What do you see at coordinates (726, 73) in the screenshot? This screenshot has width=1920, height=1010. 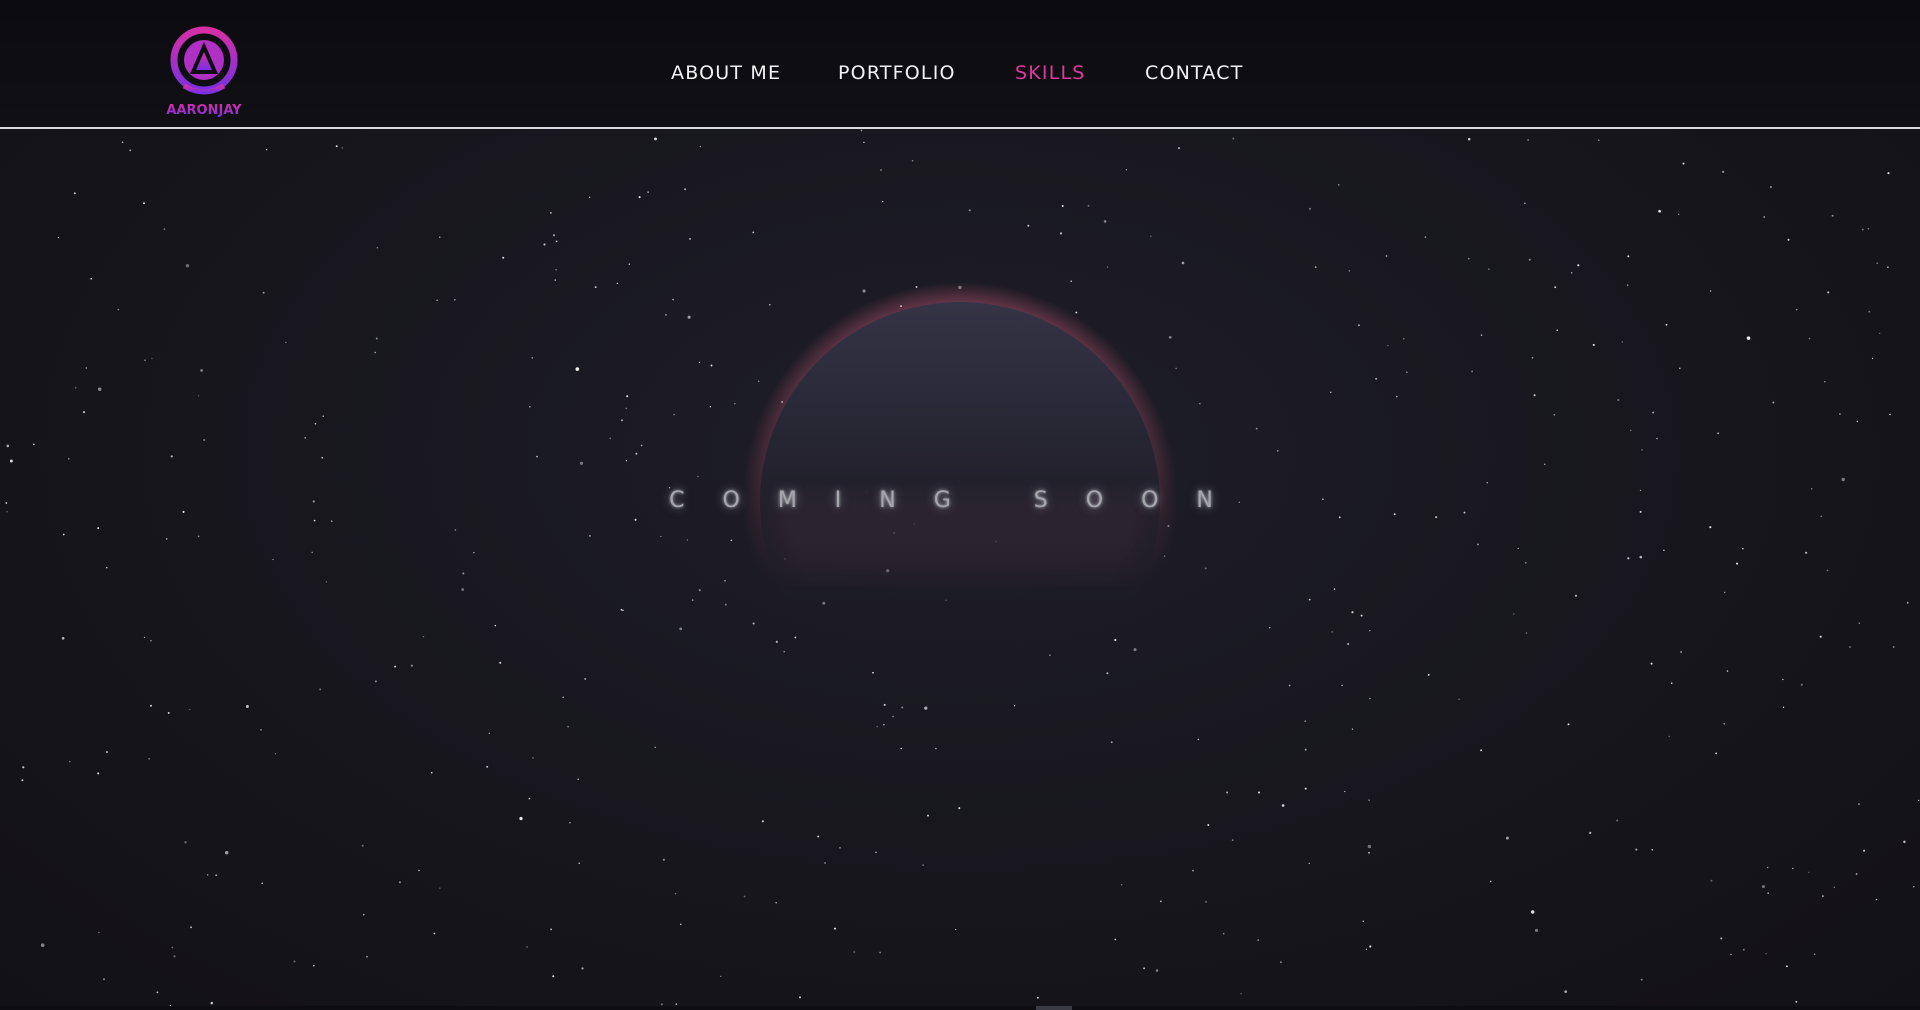 I see `nav-about-me: ABOUT ME` at bounding box center [726, 73].